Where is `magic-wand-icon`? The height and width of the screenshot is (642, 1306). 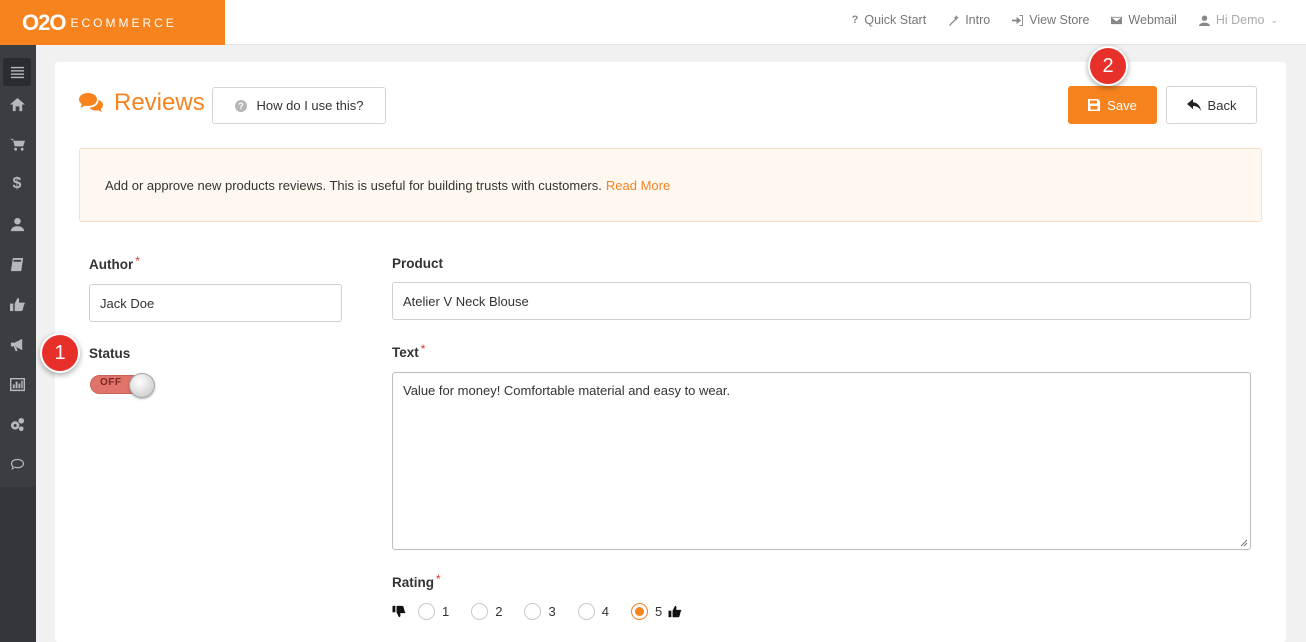 magic-wand-icon is located at coordinates (954, 20).